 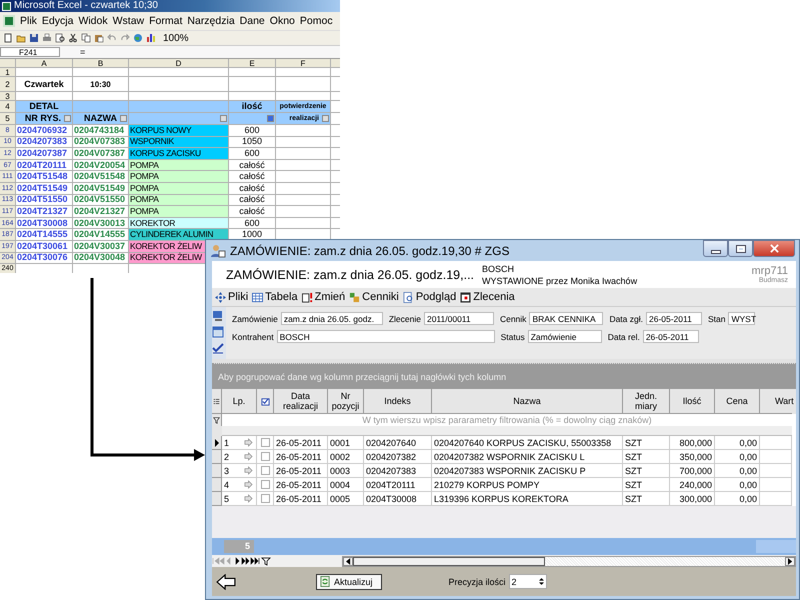 What do you see at coordinates (165, 21) in the screenshot?
I see `menu-item: Format` at bounding box center [165, 21].